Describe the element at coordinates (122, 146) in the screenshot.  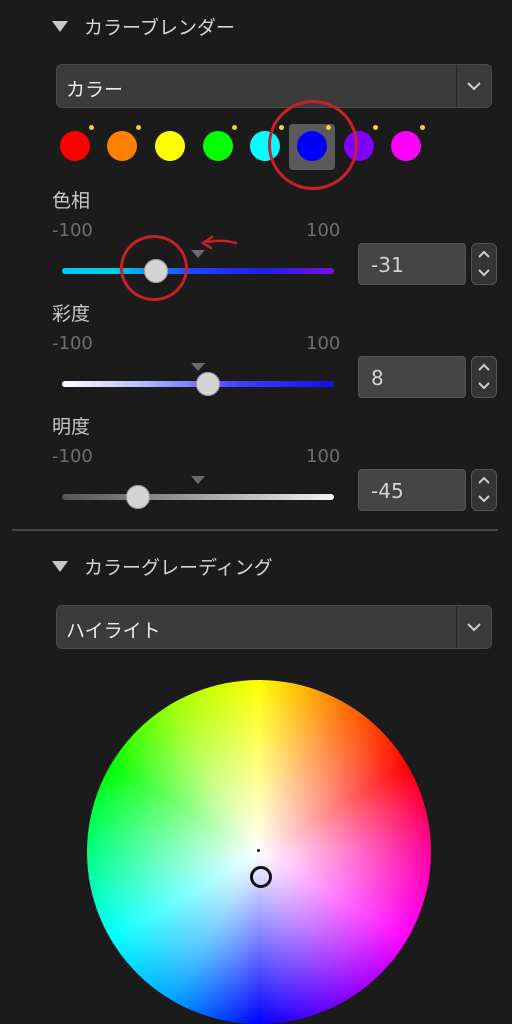
I see `swatch-orange` at that location.